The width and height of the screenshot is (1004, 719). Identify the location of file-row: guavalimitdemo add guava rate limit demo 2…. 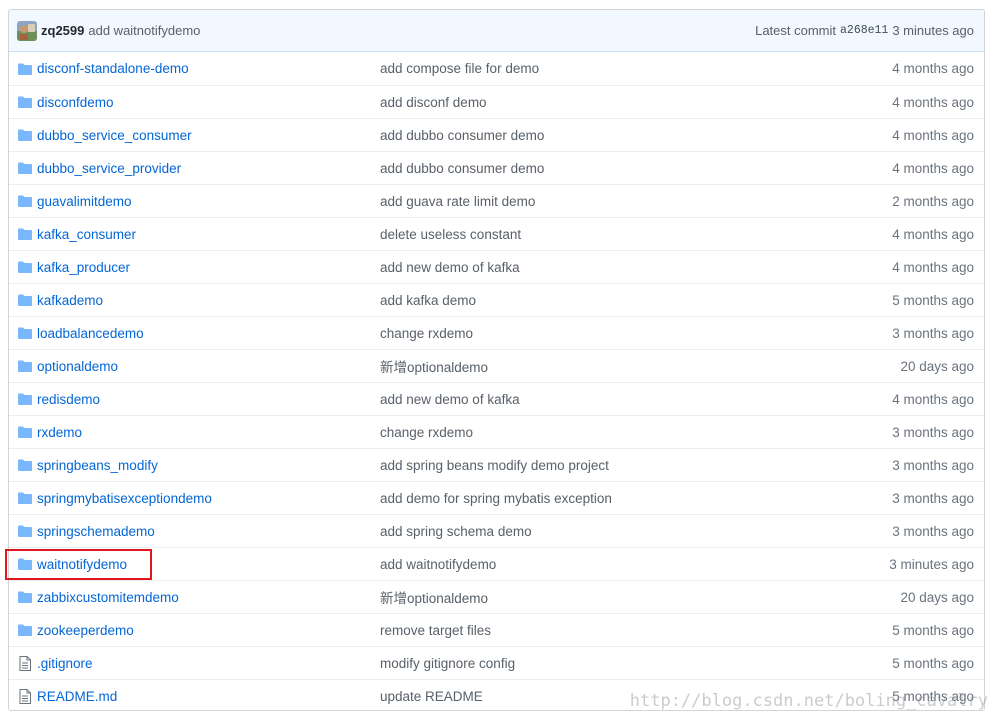
(496, 200).